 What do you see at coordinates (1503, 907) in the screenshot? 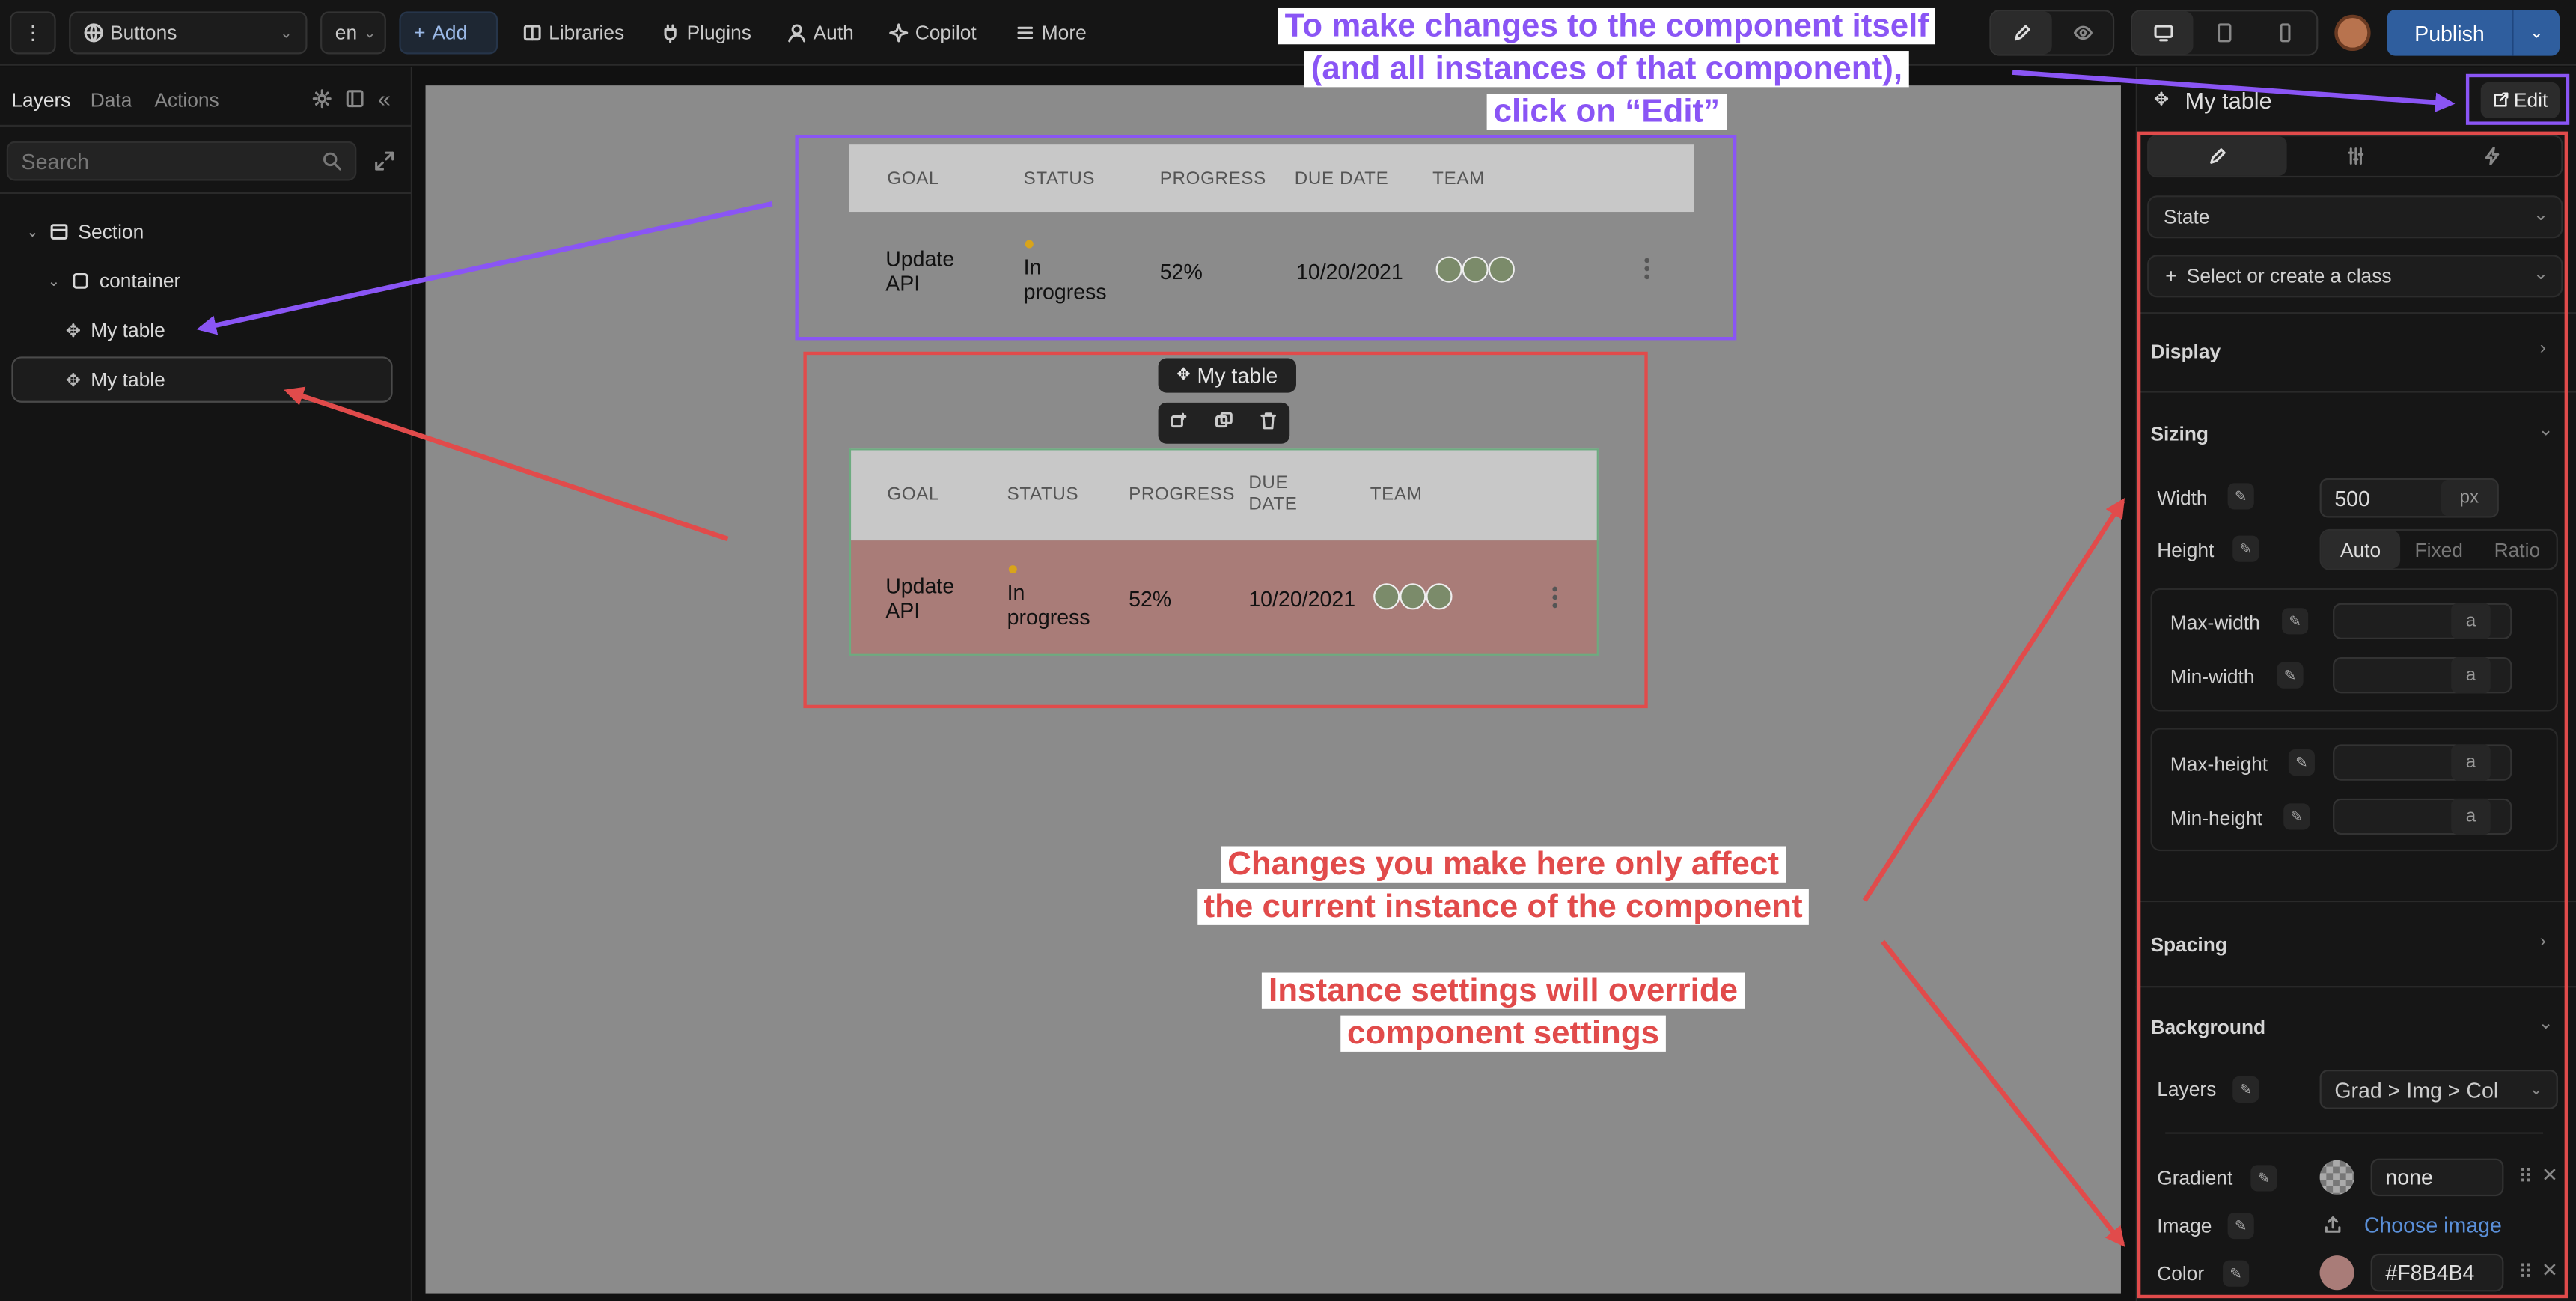
I see `annotation-line: the current instance of the component` at bounding box center [1503, 907].